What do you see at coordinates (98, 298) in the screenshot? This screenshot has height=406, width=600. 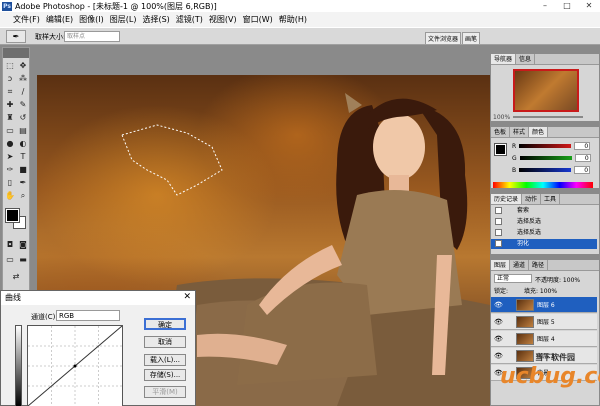 I see `curves-title: 曲线` at bounding box center [98, 298].